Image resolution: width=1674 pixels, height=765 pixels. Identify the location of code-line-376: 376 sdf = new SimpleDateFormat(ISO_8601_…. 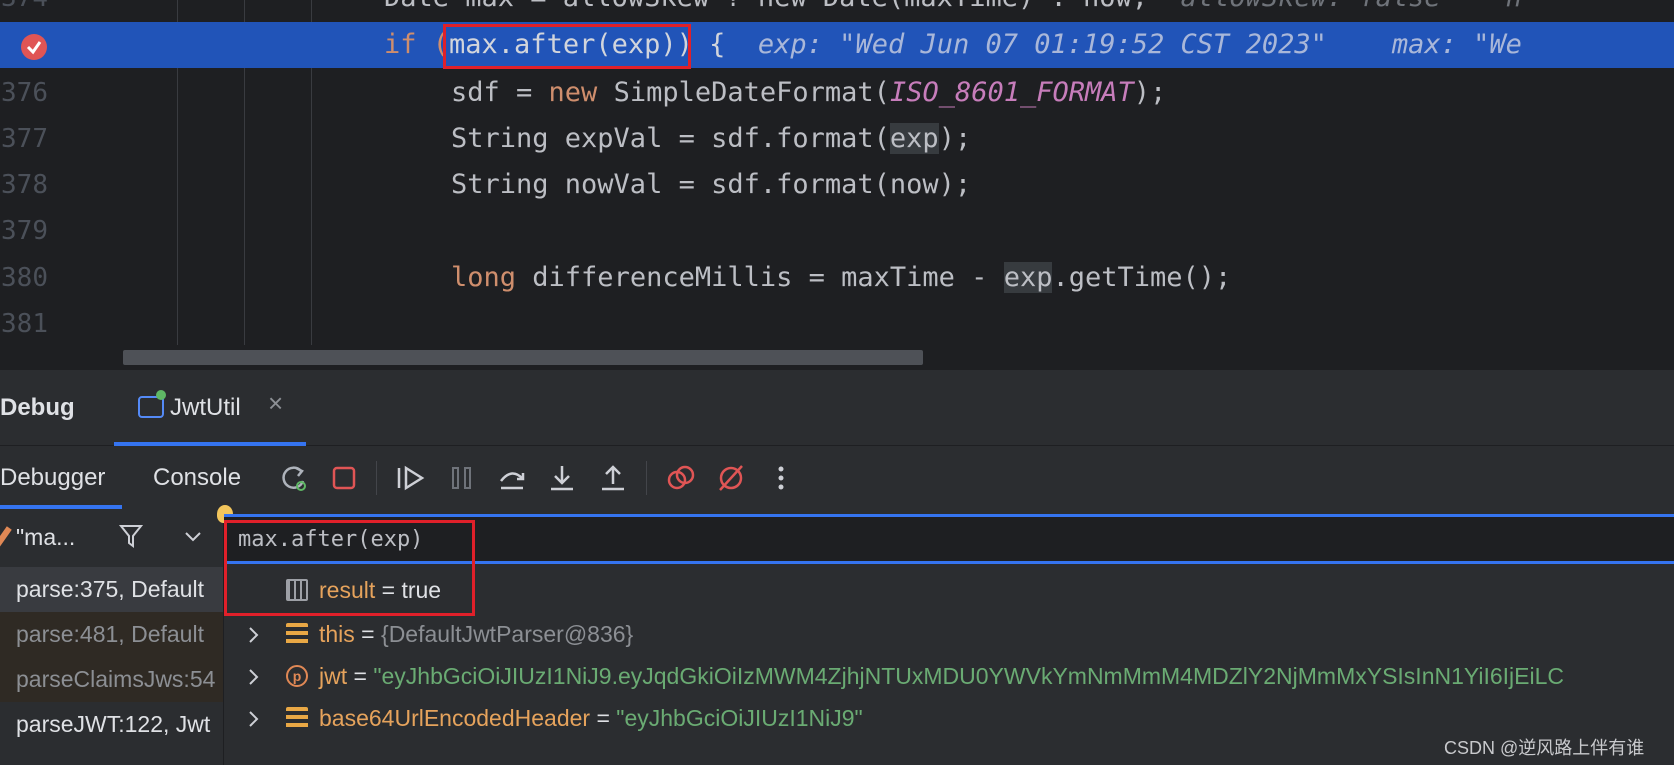
(837, 93).